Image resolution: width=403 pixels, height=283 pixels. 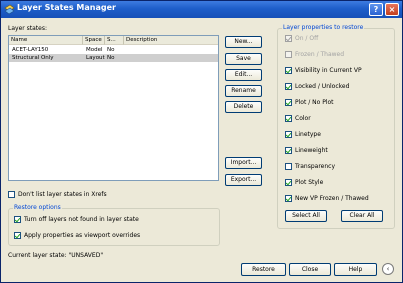 I want to click on title-bar: Layer States Manager ? ×, so click(x=201, y=9).